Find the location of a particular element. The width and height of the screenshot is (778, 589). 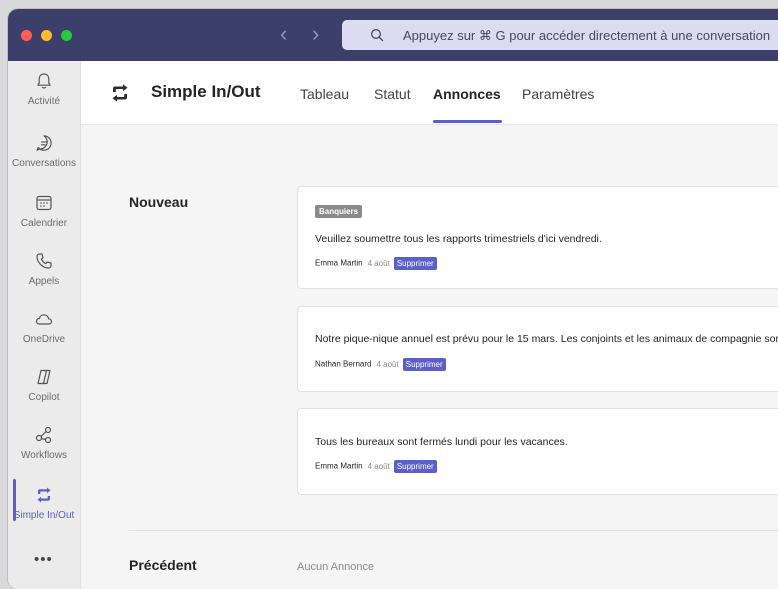

back-arrow-icon: ‹ is located at coordinates (283, 34).